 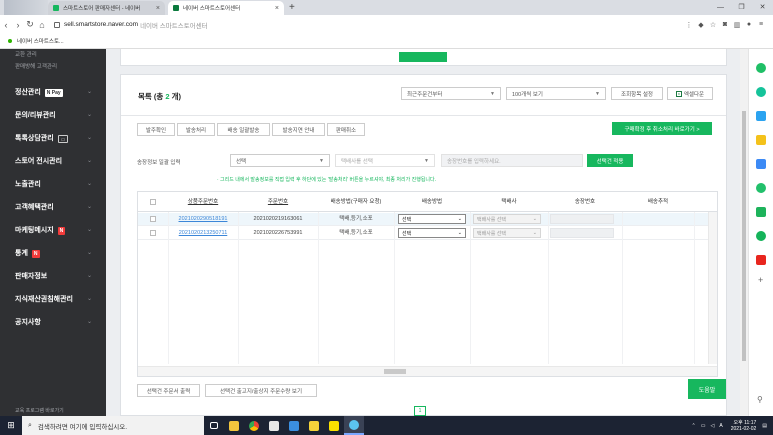 What do you see at coordinates (42, 25) in the screenshot?
I see `home-icon: ⌂` at bounding box center [42, 25].